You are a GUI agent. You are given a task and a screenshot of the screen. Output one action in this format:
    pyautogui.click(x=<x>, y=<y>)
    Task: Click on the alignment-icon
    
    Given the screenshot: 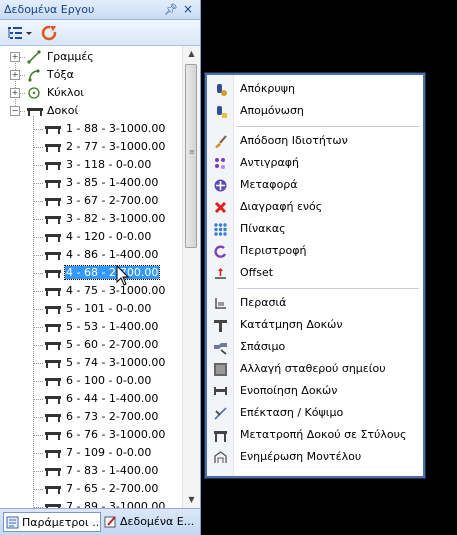 What is the action you would take?
    pyautogui.click(x=220, y=303)
    